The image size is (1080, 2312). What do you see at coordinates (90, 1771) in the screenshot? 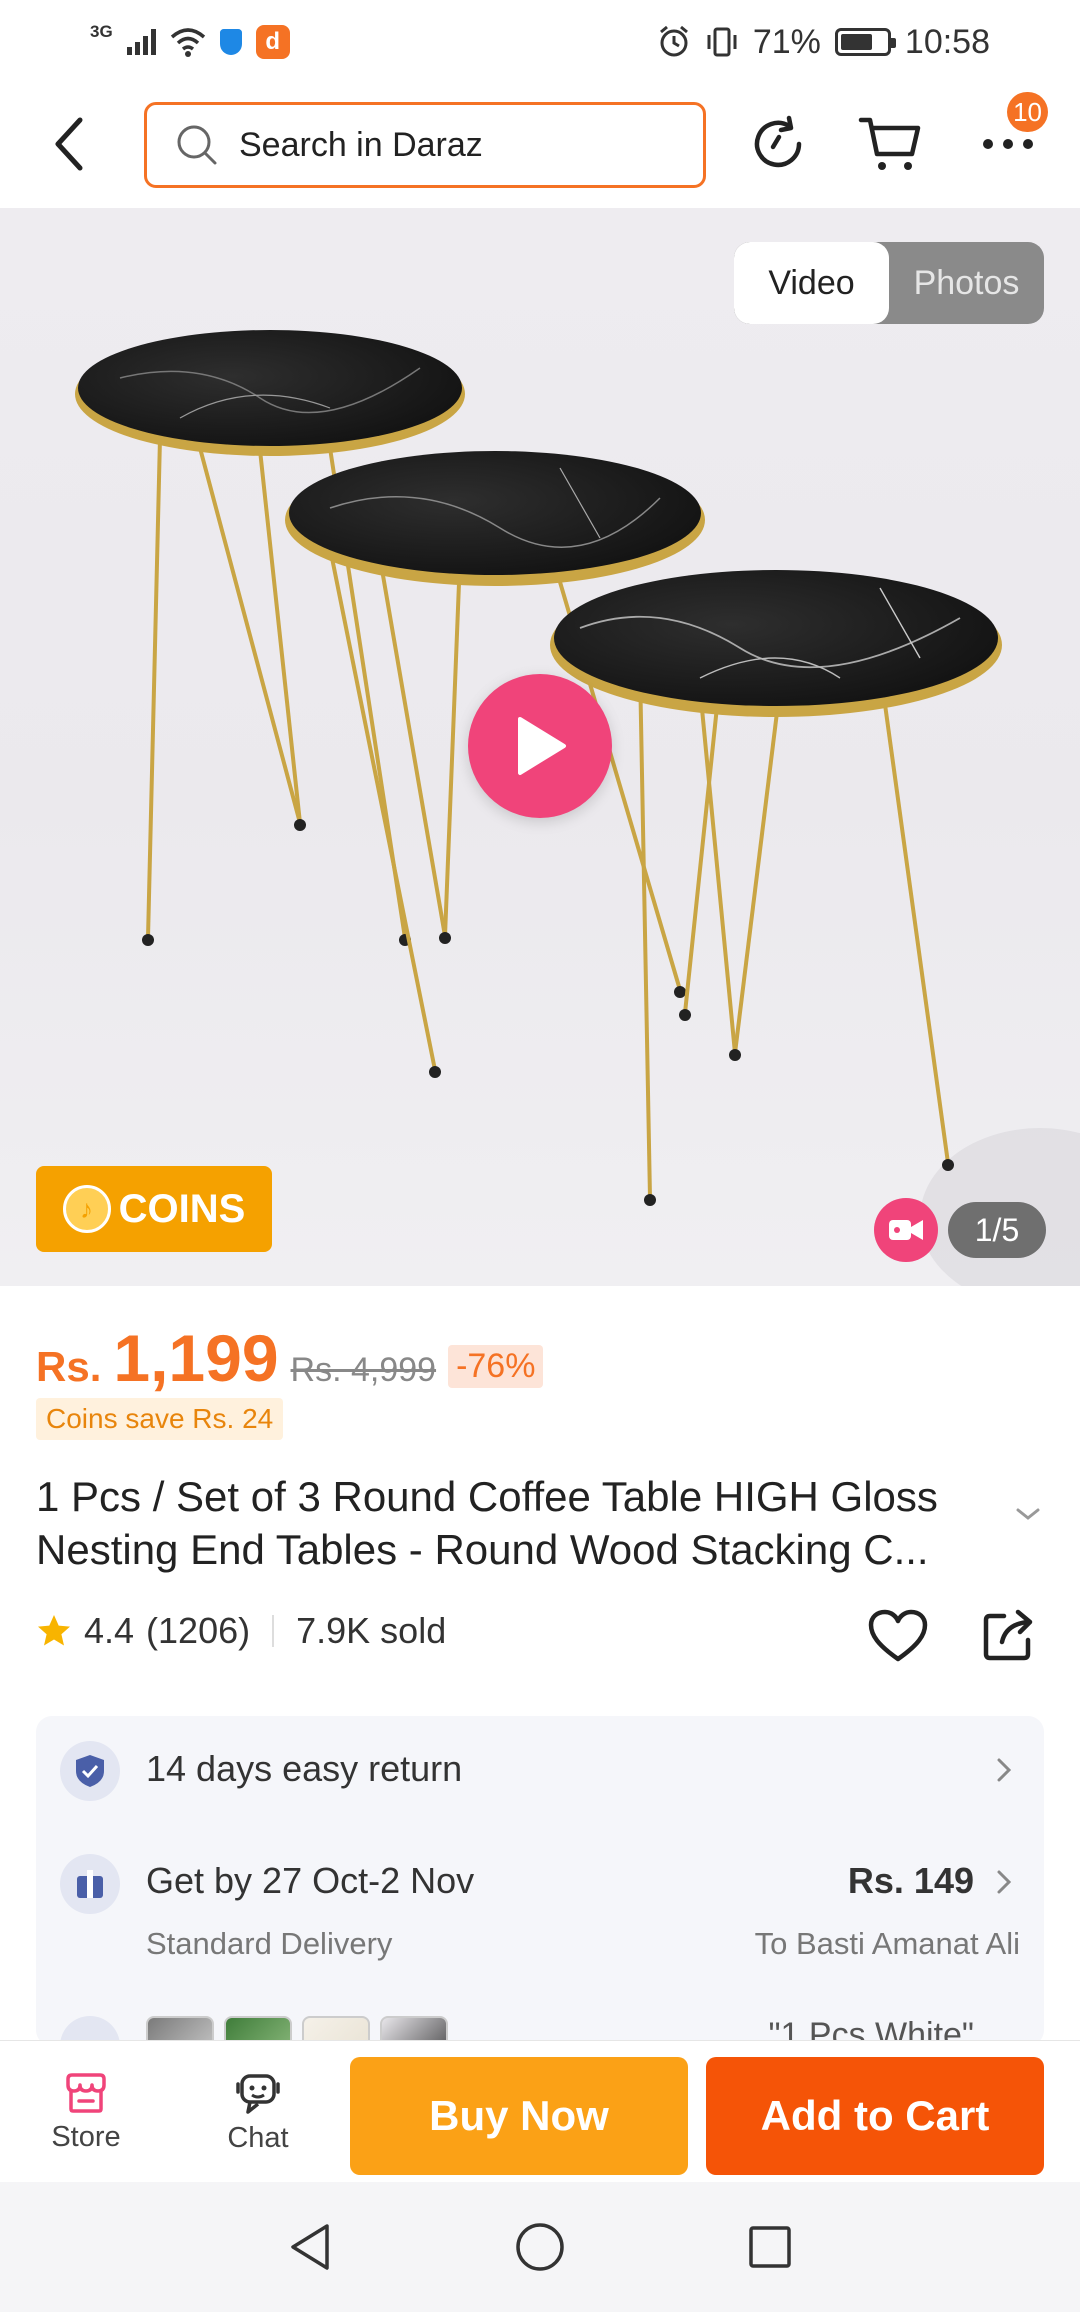
I see `return-shield-icon` at bounding box center [90, 1771].